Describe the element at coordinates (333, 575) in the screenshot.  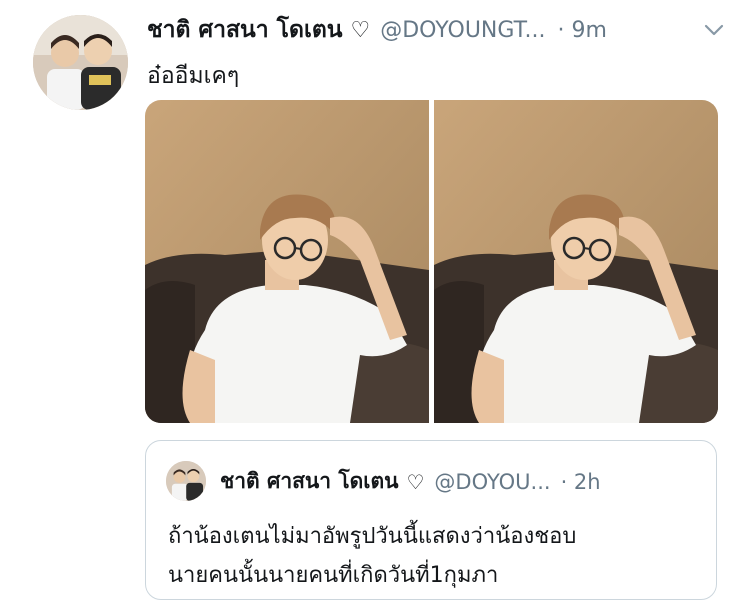
I see `quoted-text-line-2: นายคนนั้นนายคนที่เกิดวันที่1กุมภา` at that location.